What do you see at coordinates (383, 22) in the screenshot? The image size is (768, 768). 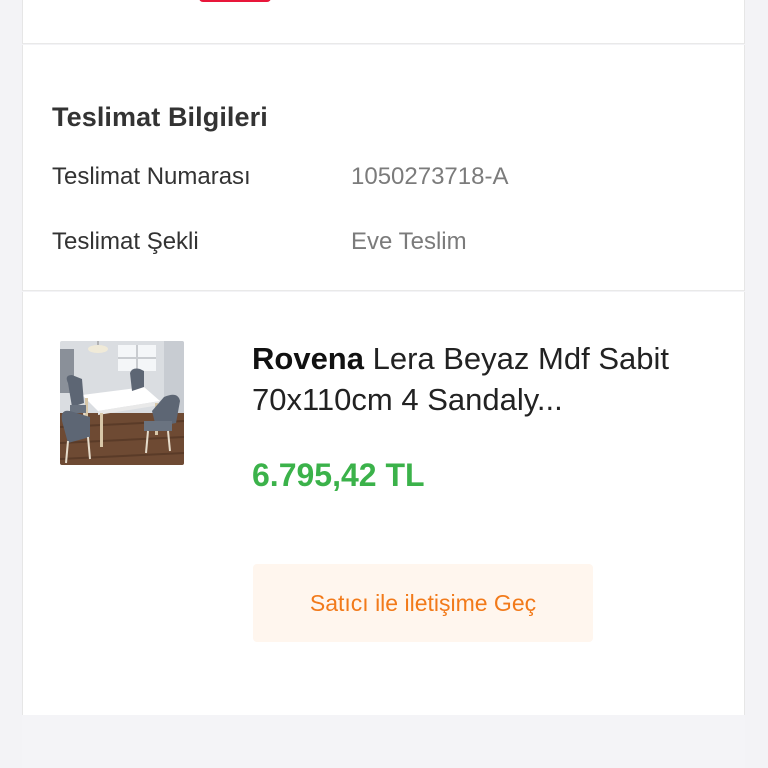 I see `top-card` at bounding box center [383, 22].